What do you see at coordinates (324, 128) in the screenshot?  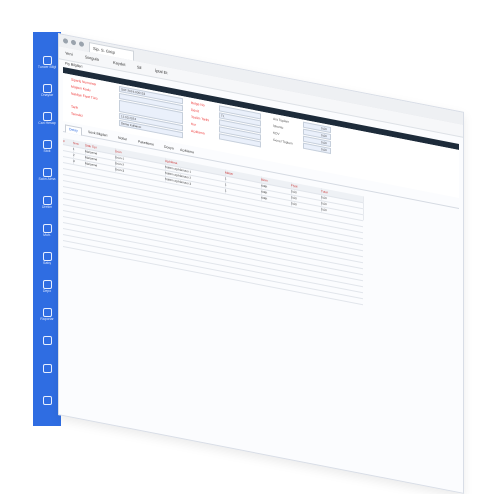 I see `subtotal-value: 0,00` at bounding box center [324, 128].